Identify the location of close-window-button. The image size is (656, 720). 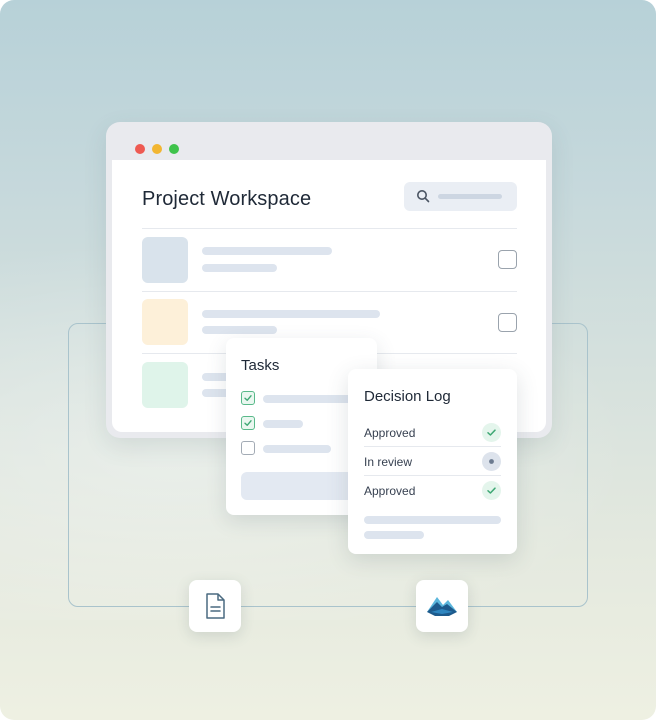
(140, 149).